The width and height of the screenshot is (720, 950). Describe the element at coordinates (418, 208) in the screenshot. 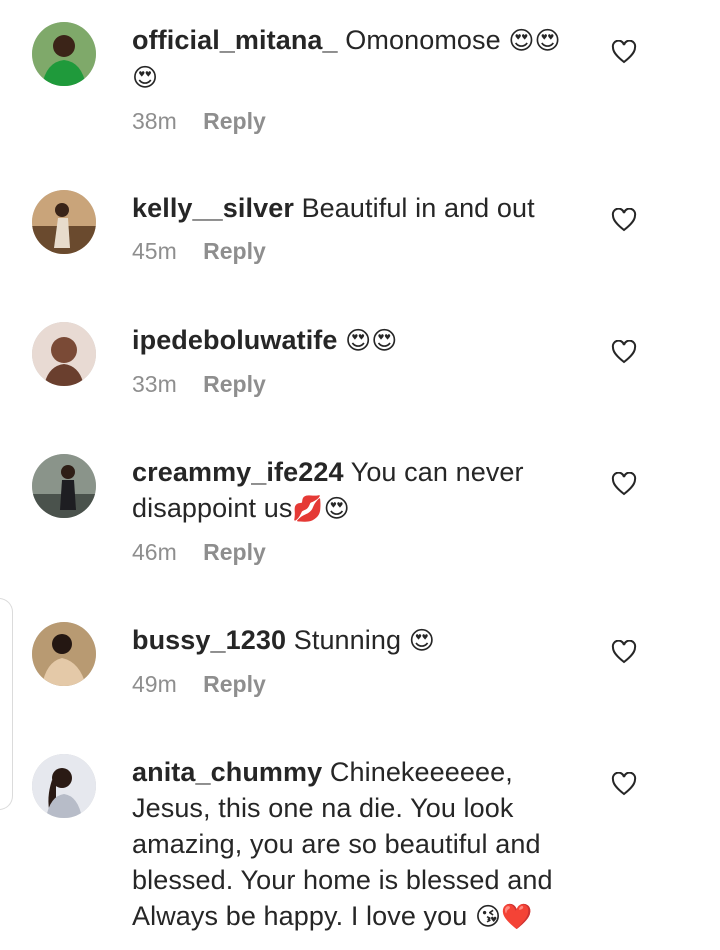

I see `comment-message: Beautiful in and out` at that location.